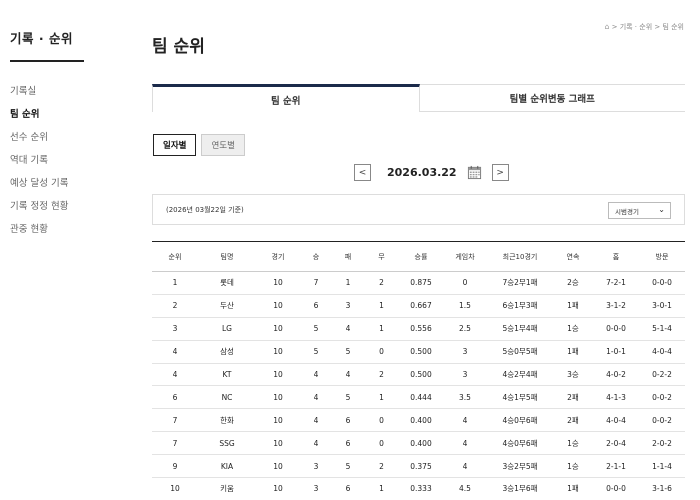 The height and width of the screenshot is (500, 700). I want to click on table-cell: 4승1무5패, so click(520, 397).